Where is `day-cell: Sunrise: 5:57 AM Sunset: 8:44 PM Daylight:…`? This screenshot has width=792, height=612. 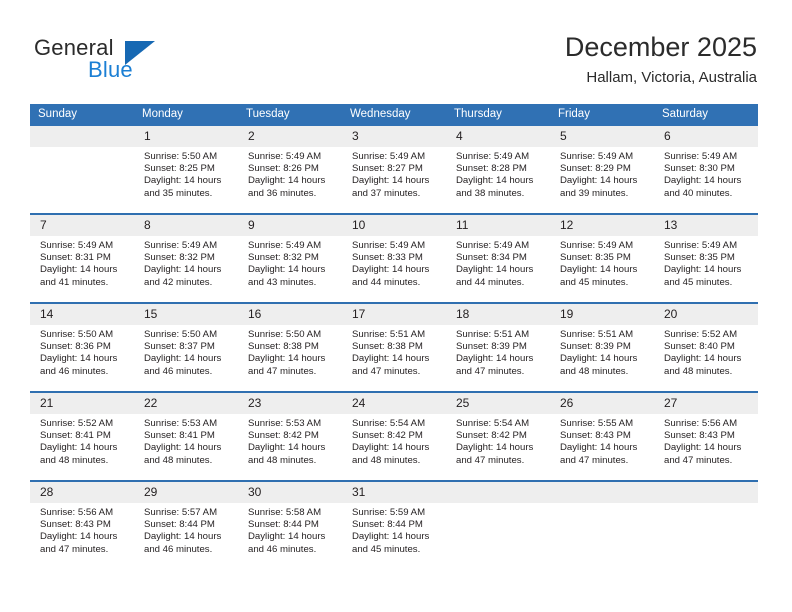 day-cell: Sunrise: 5:57 AM Sunset: 8:44 PM Daylight:… is located at coordinates (186, 536).